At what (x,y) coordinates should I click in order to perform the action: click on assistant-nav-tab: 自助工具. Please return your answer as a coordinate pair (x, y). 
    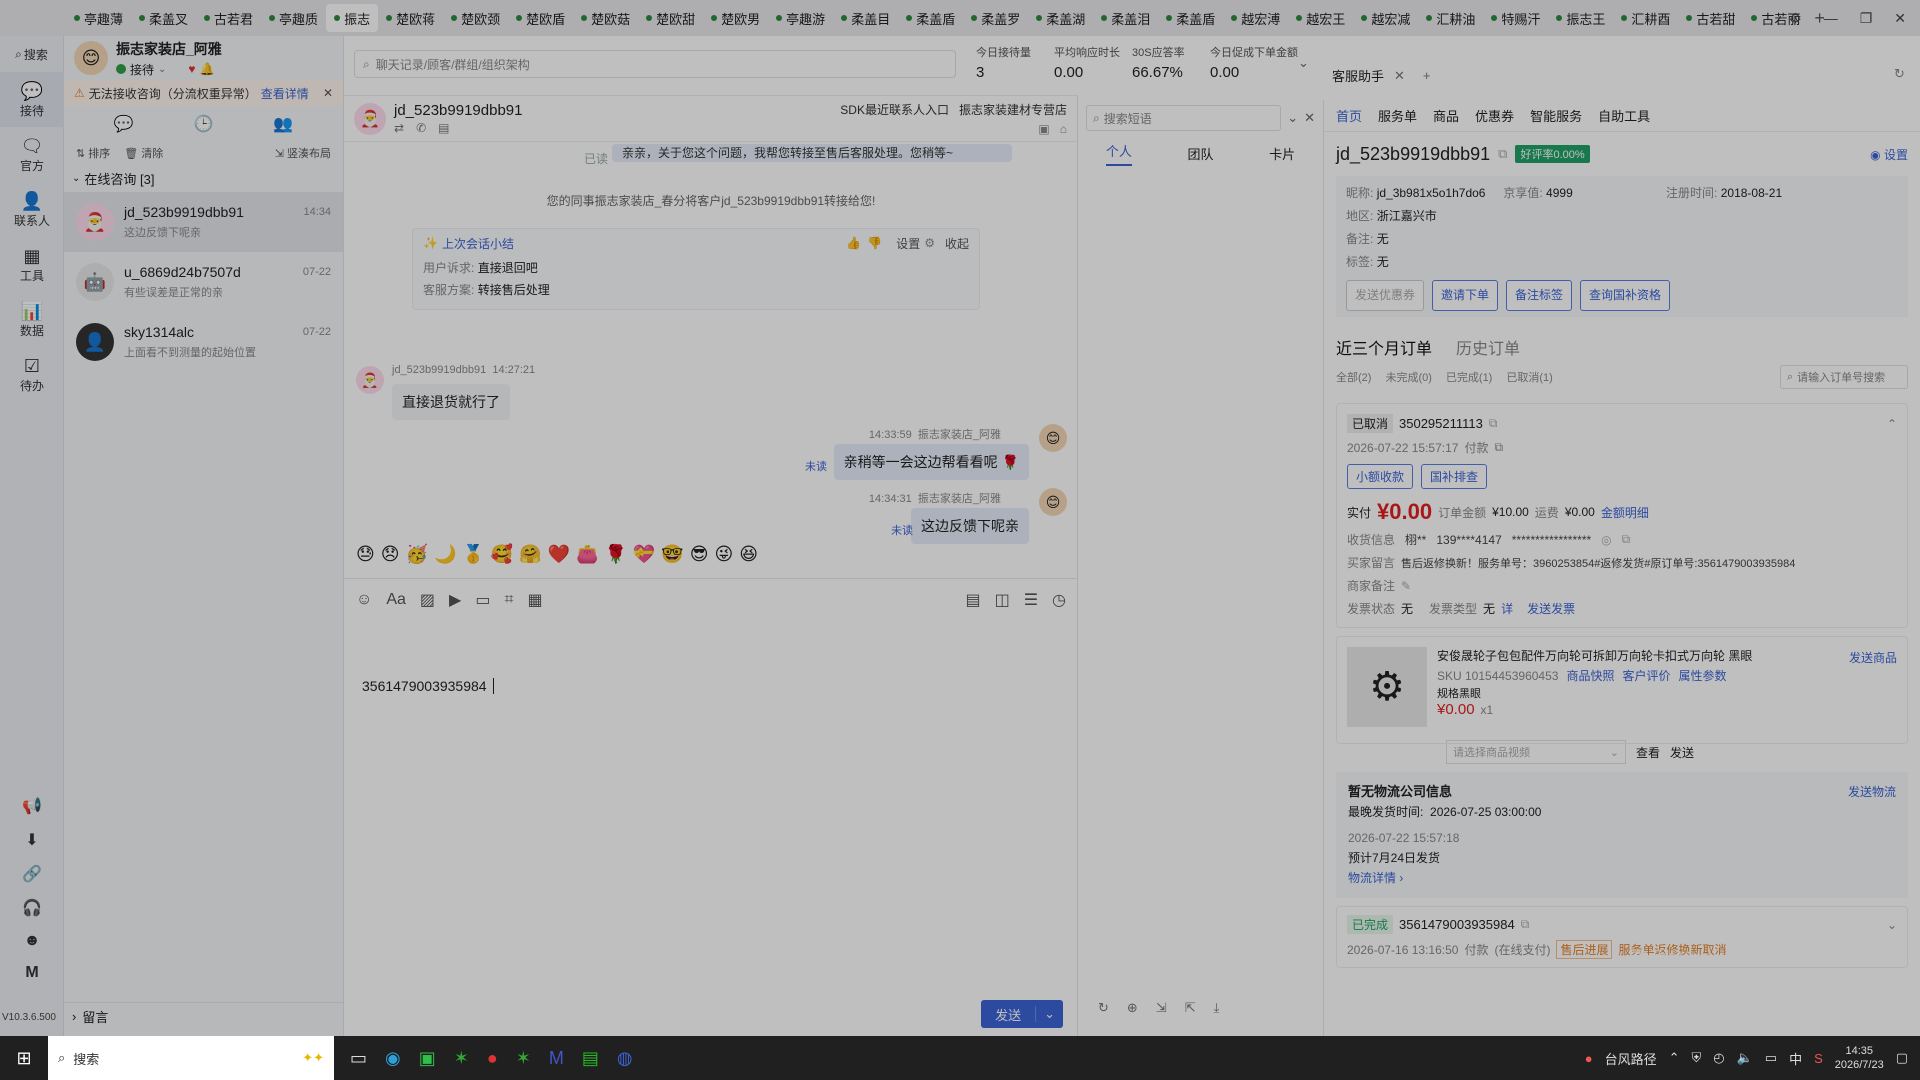
    Looking at the image, I should click on (1624, 115).